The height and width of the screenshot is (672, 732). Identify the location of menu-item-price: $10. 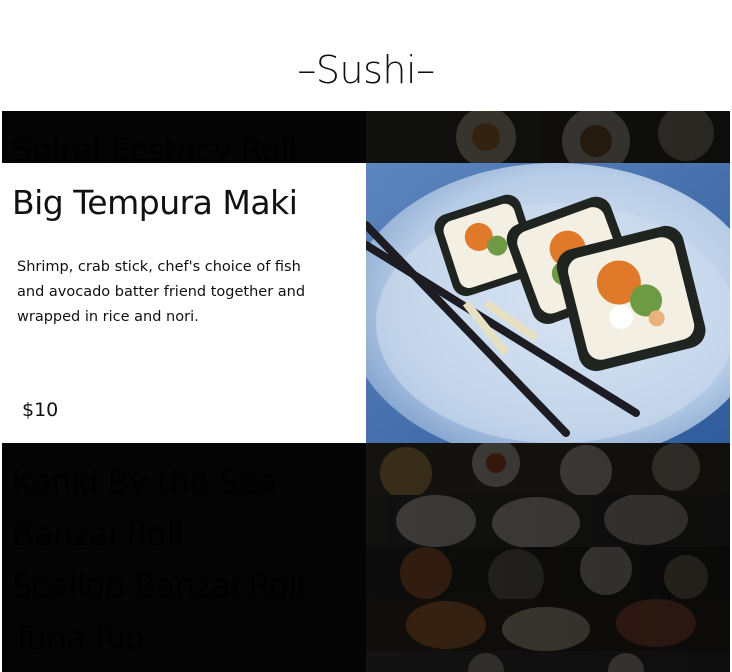
(40, 410).